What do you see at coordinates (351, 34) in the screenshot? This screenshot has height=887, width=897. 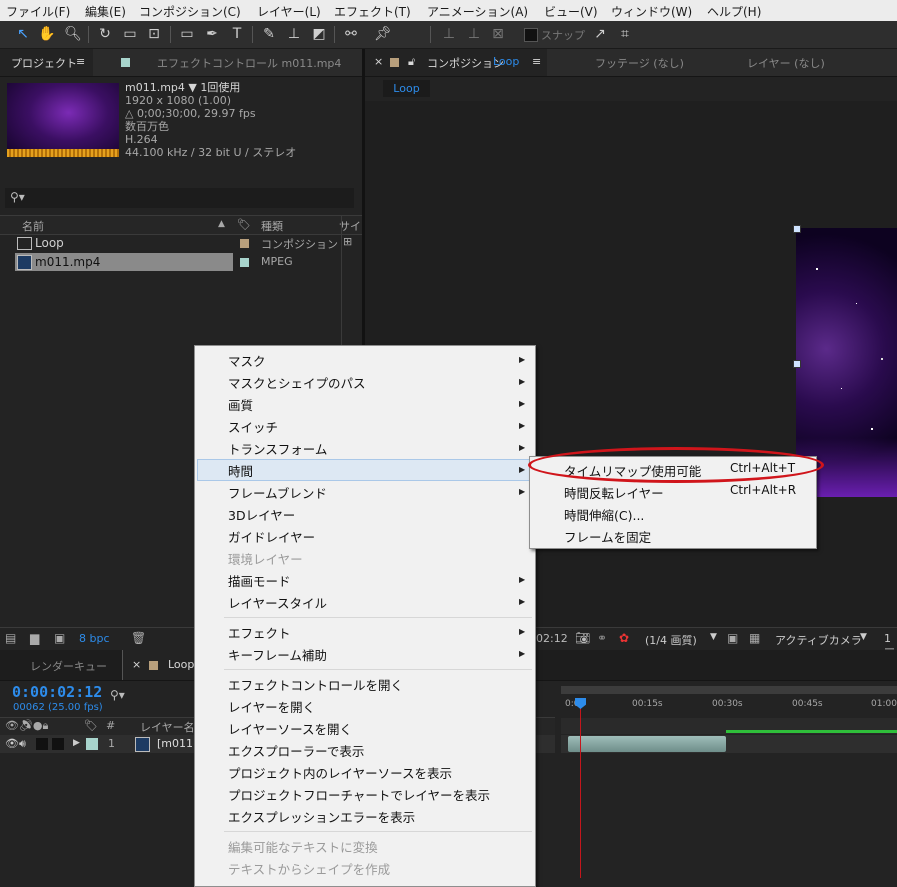 I see `roto-brush-tool-icon: ⚯` at bounding box center [351, 34].